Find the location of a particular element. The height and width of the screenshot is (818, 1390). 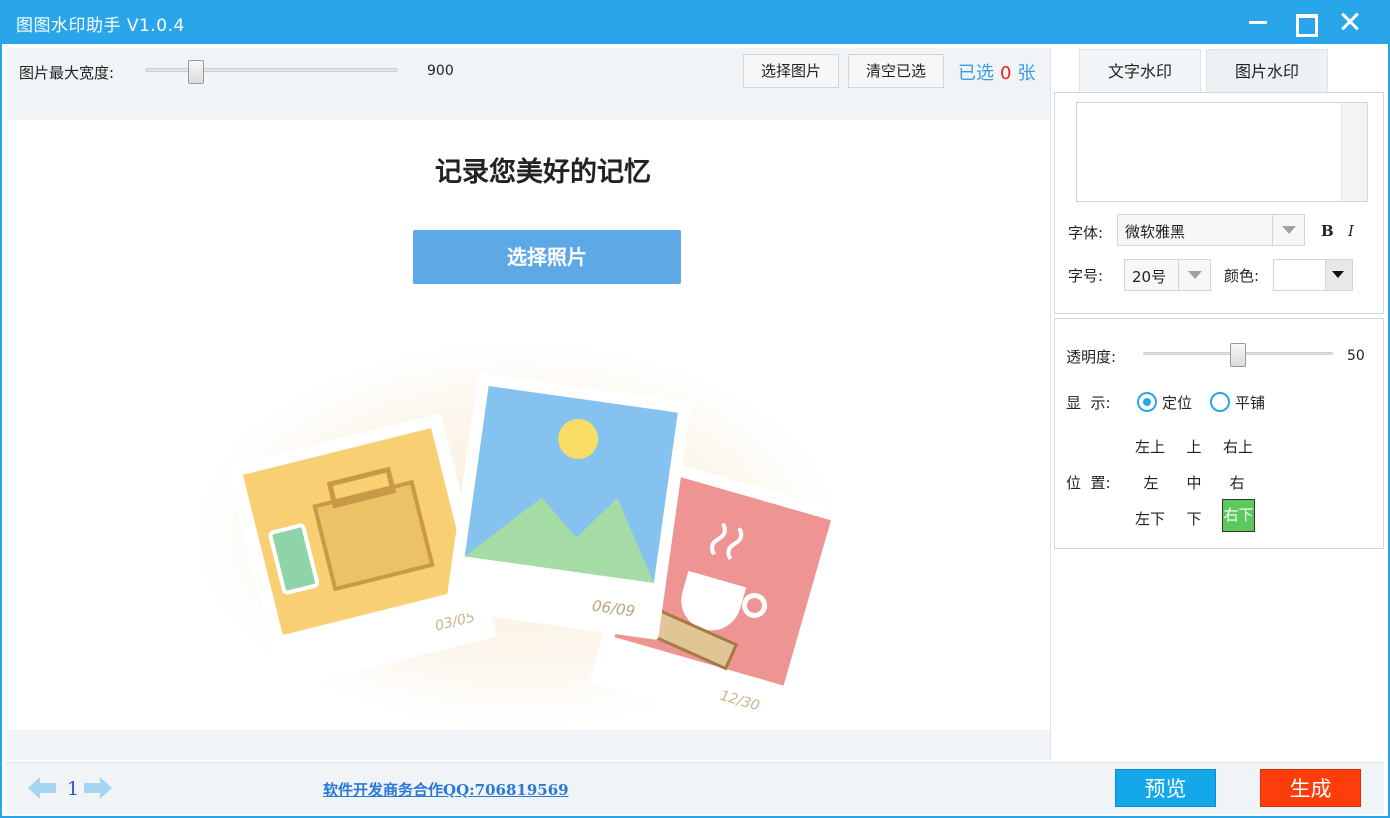

clear-selected-button: 清空已选 is located at coordinates (896, 71).